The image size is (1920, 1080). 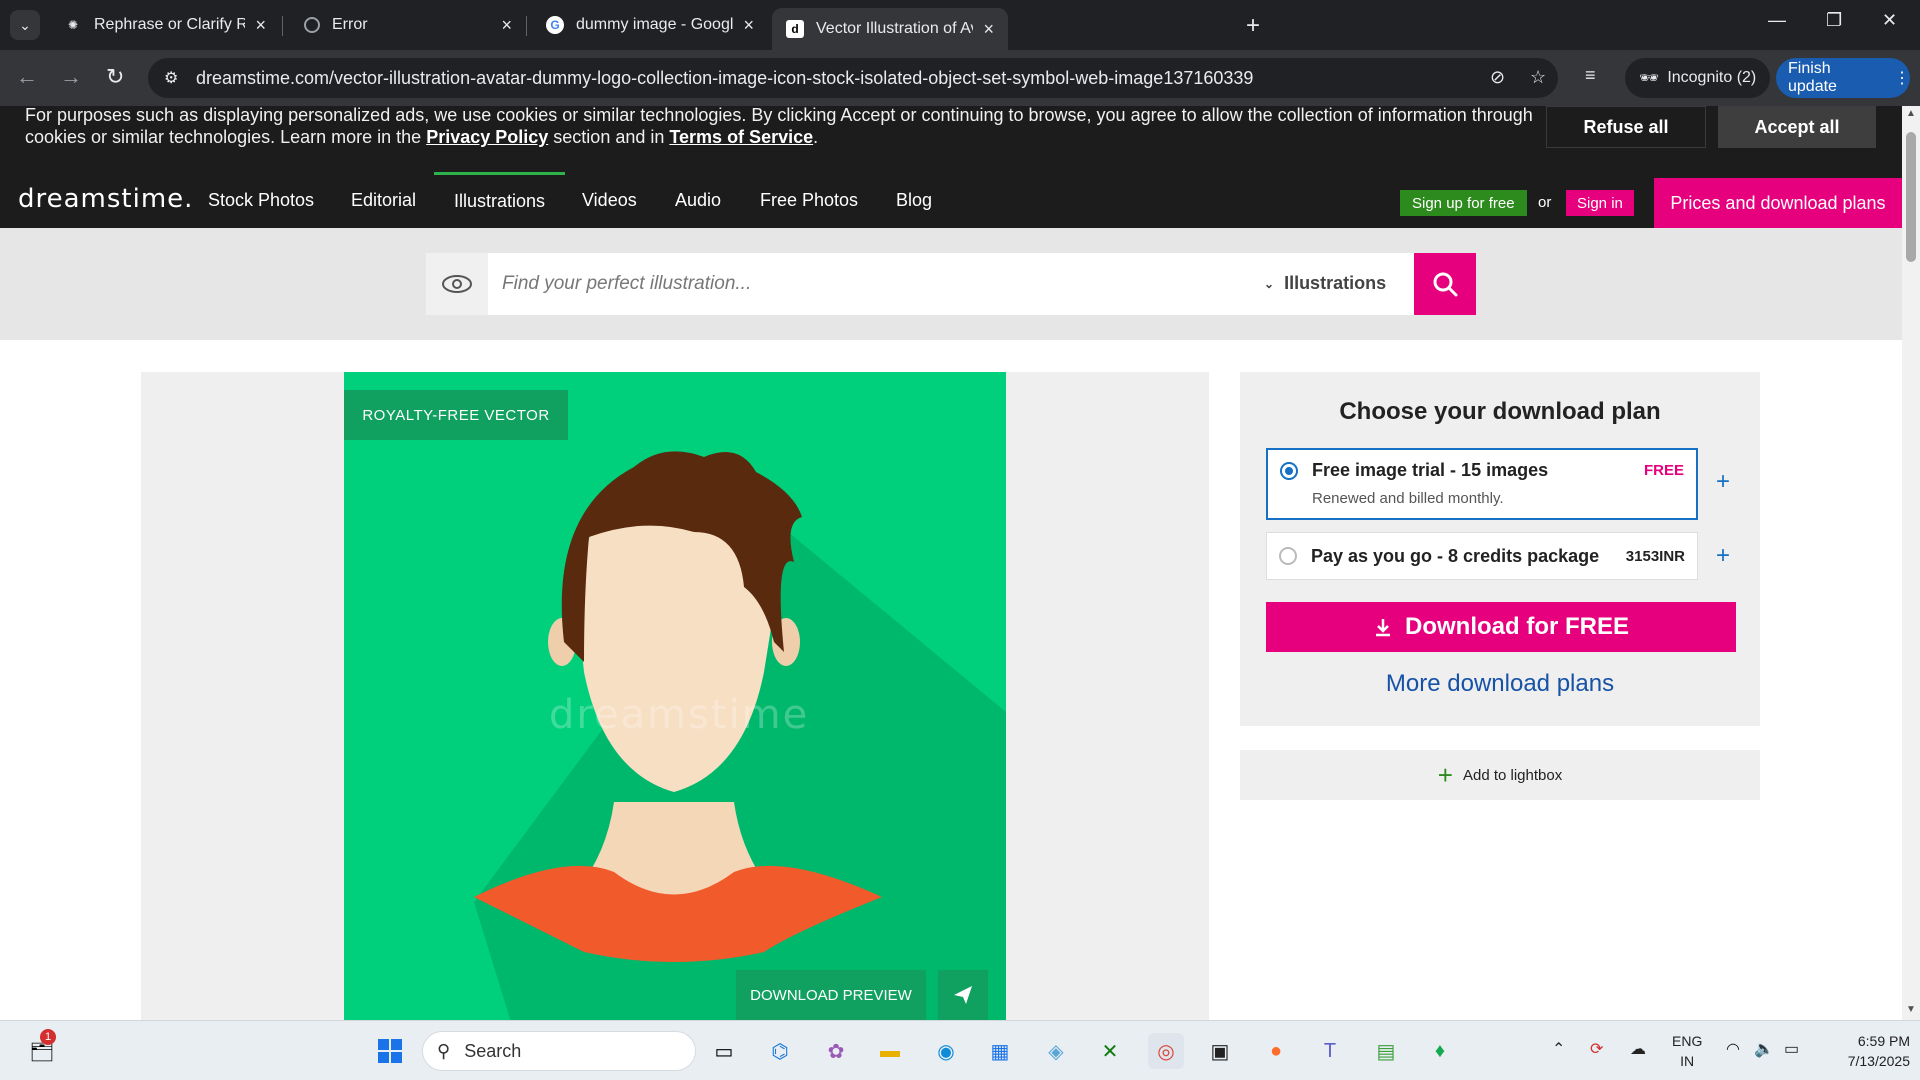 I want to click on site-info-icon: ⚙, so click(x=171, y=78).